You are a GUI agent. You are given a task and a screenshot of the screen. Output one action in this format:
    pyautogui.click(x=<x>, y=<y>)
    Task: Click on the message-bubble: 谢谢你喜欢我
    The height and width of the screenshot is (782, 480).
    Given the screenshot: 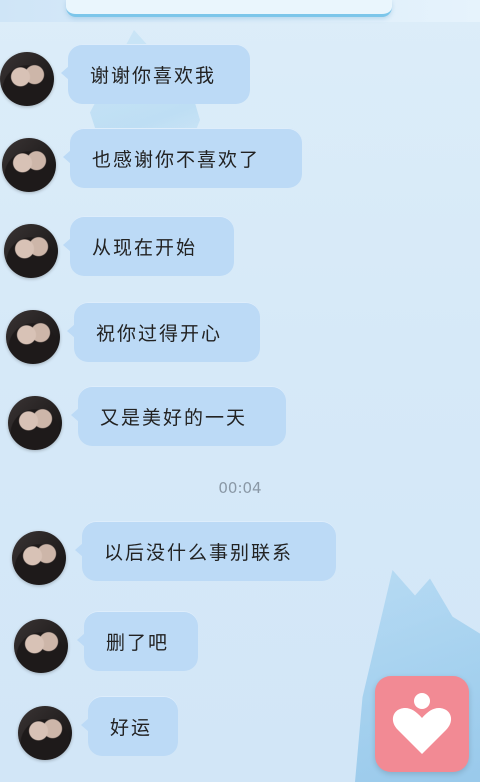 What is the action you would take?
    pyautogui.click(x=155, y=74)
    